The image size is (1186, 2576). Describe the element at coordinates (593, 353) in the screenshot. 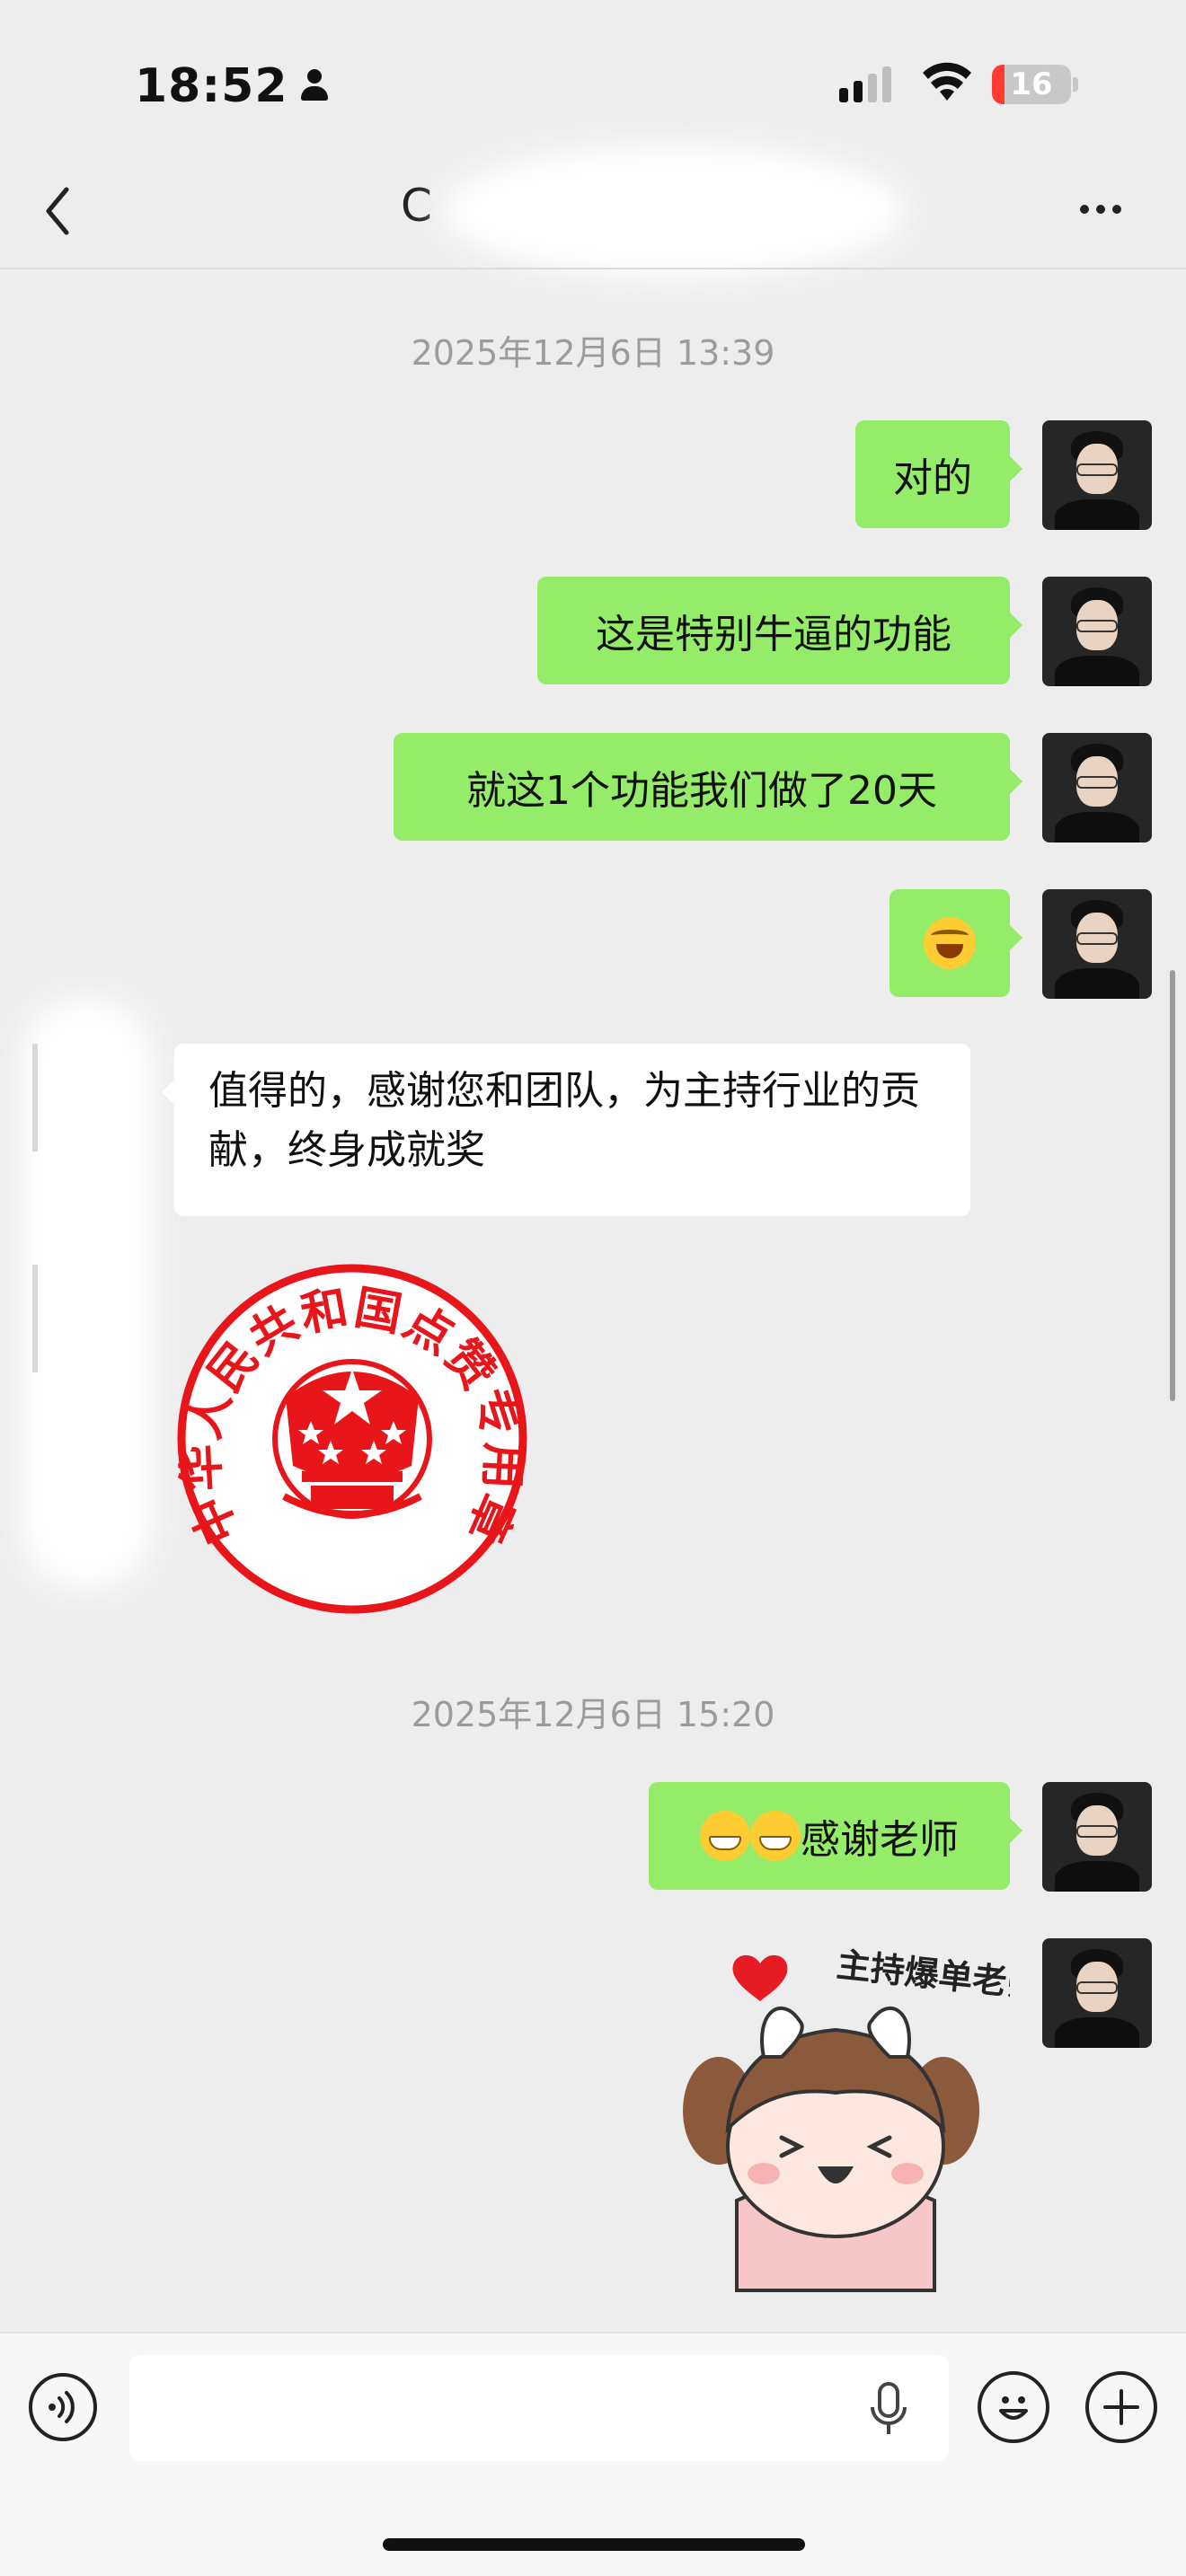

I see `timestamp: 2025年12月6日 13:39` at that location.